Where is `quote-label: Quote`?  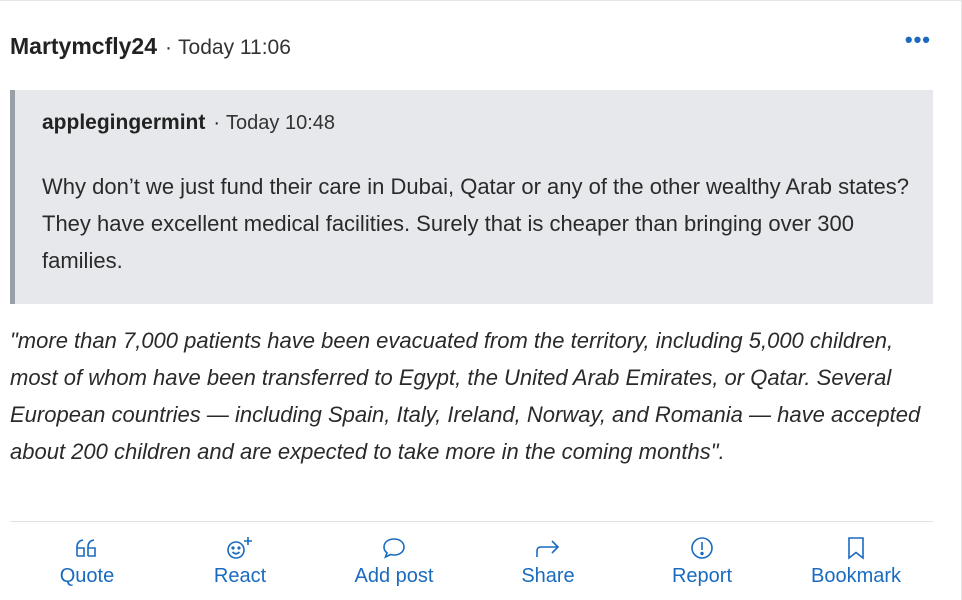
quote-label: Quote is located at coordinates (87, 576).